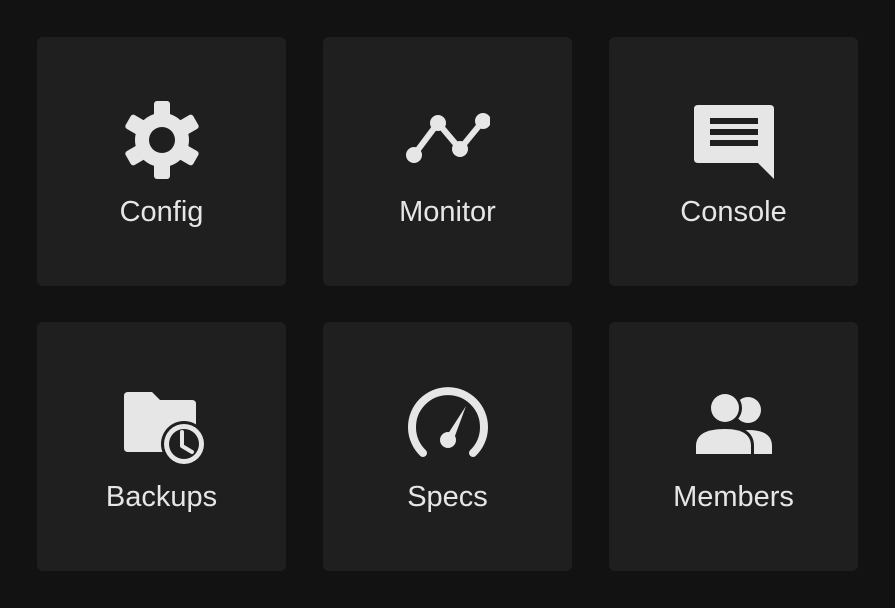 The image size is (895, 608). What do you see at coordinates (733, 212) in the screenshot?
I see `tile-label: Console` at bounding box center [733, 212].